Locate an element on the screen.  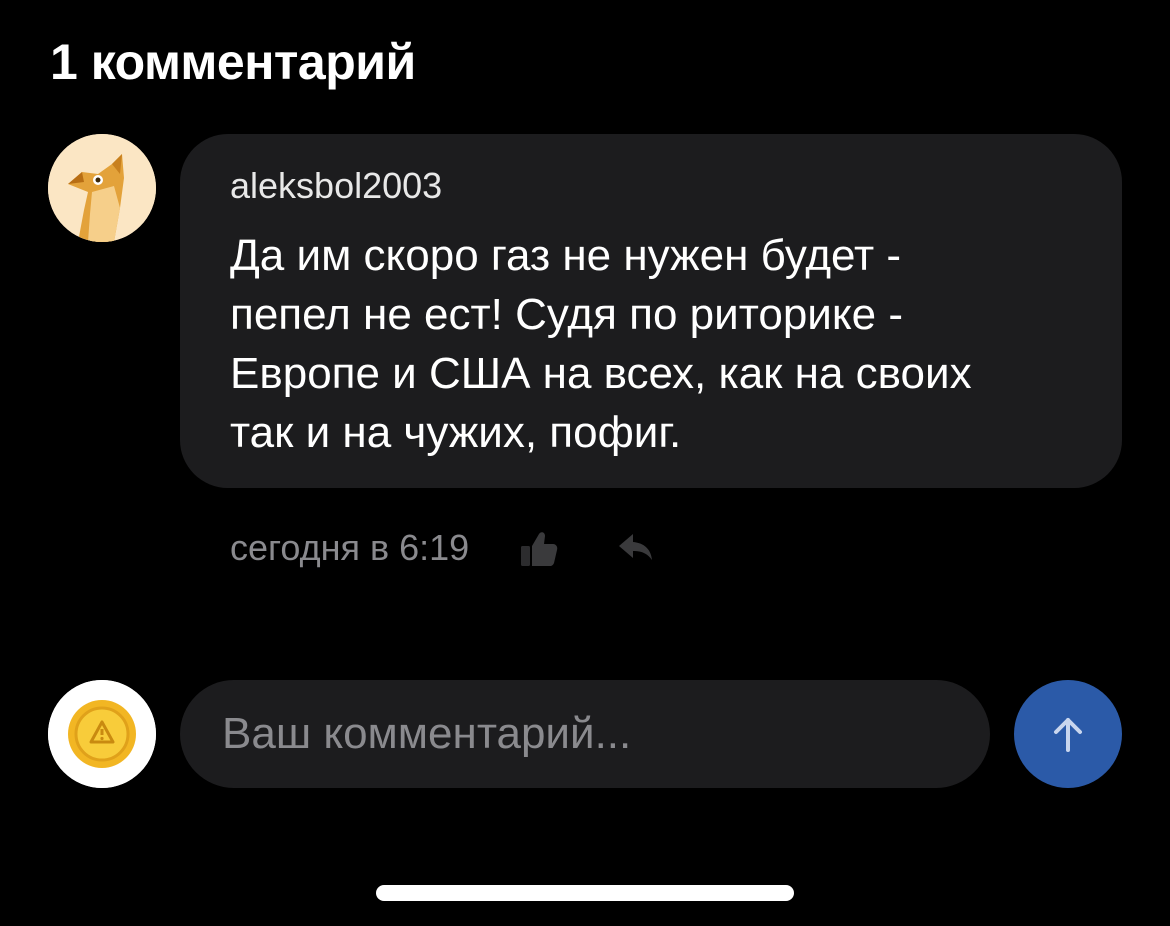
like-button is located at coordinates (539, 548).